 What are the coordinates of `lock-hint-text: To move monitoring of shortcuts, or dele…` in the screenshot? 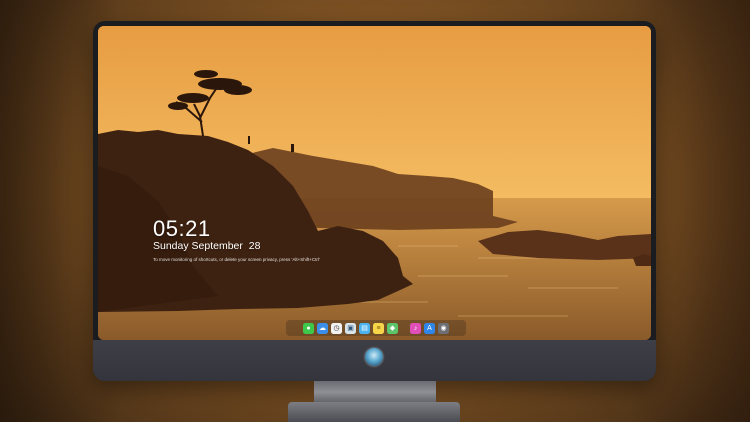 It's located at (236, 259).